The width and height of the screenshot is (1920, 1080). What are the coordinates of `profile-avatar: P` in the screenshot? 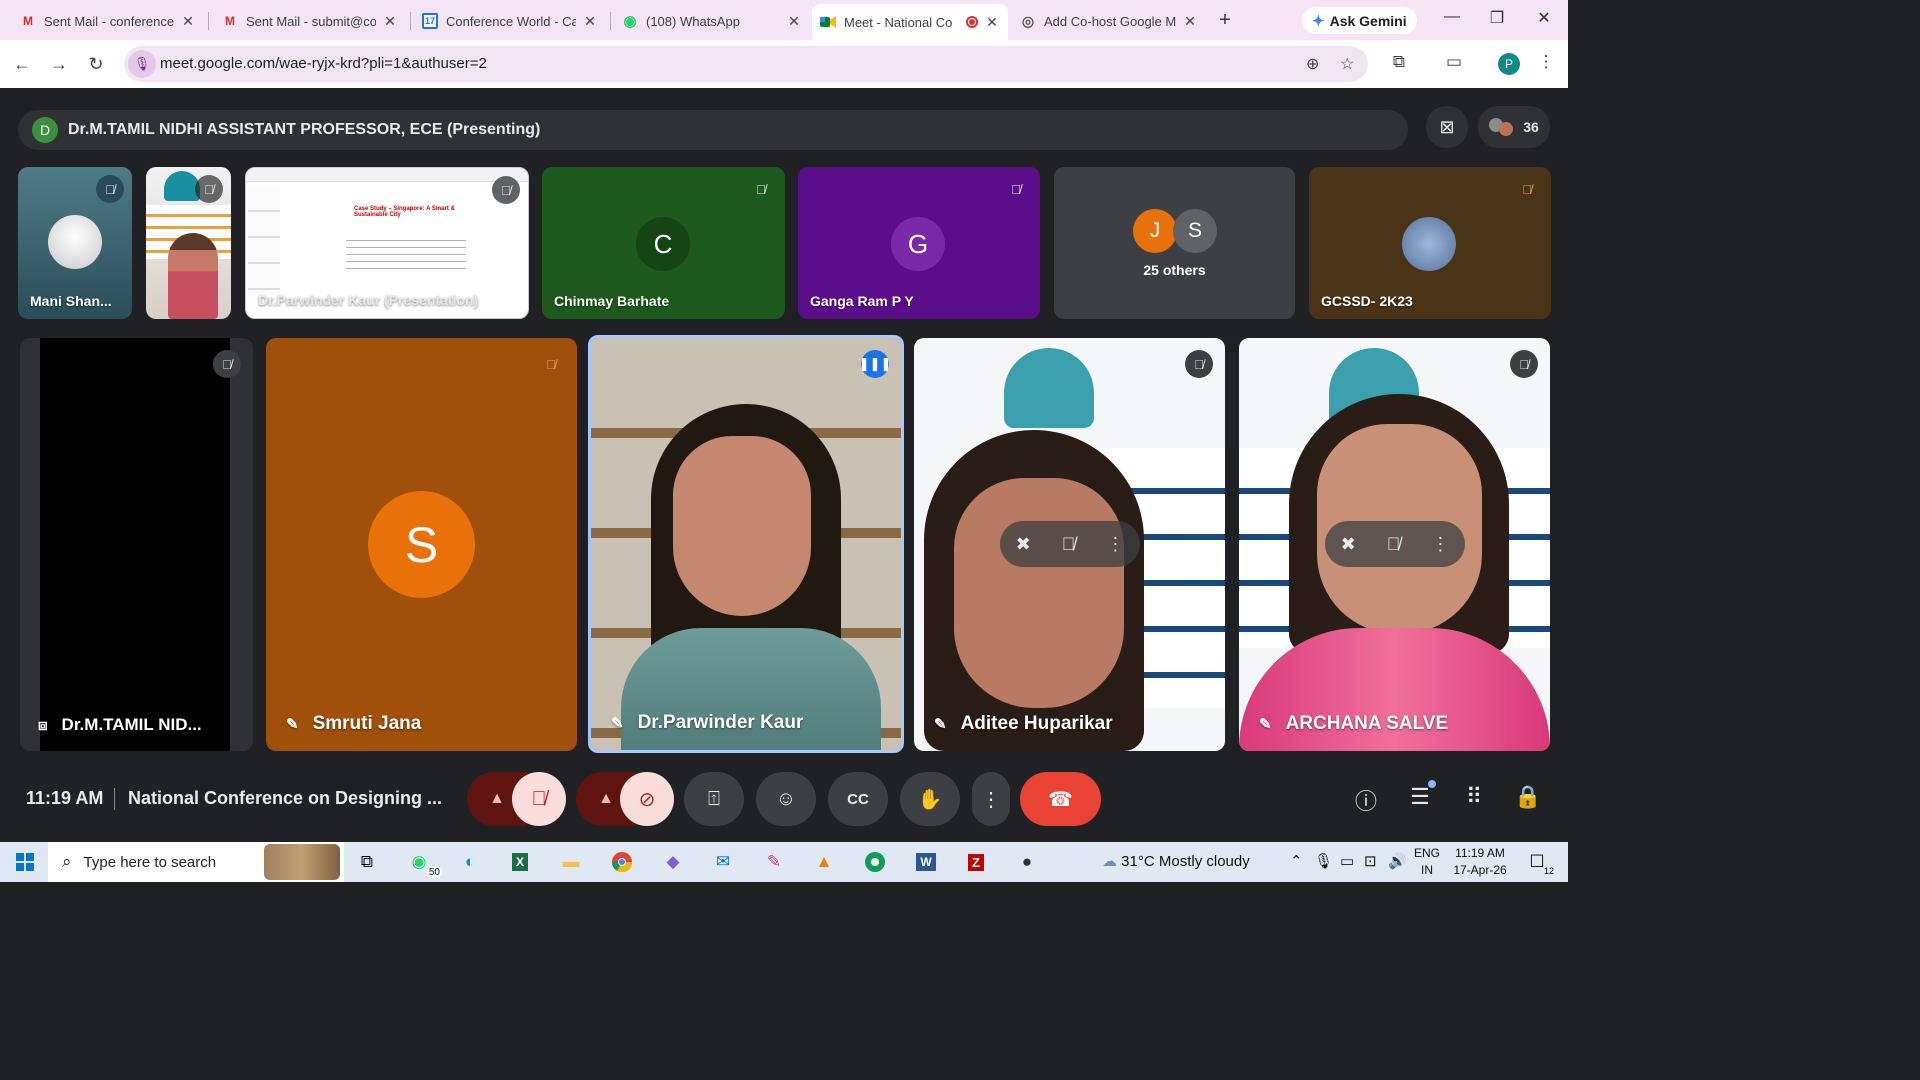 It's located at (1509, 64).